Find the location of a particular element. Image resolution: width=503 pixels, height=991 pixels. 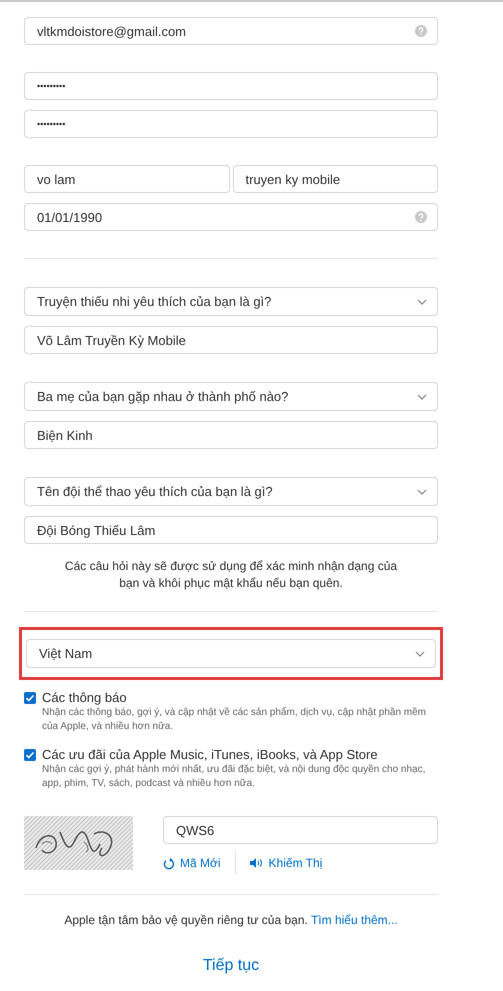

subscription-title: Các ưu đãi của Apple Music, iTunes, iBooks, và App Store is located at coordinates (210, 754).